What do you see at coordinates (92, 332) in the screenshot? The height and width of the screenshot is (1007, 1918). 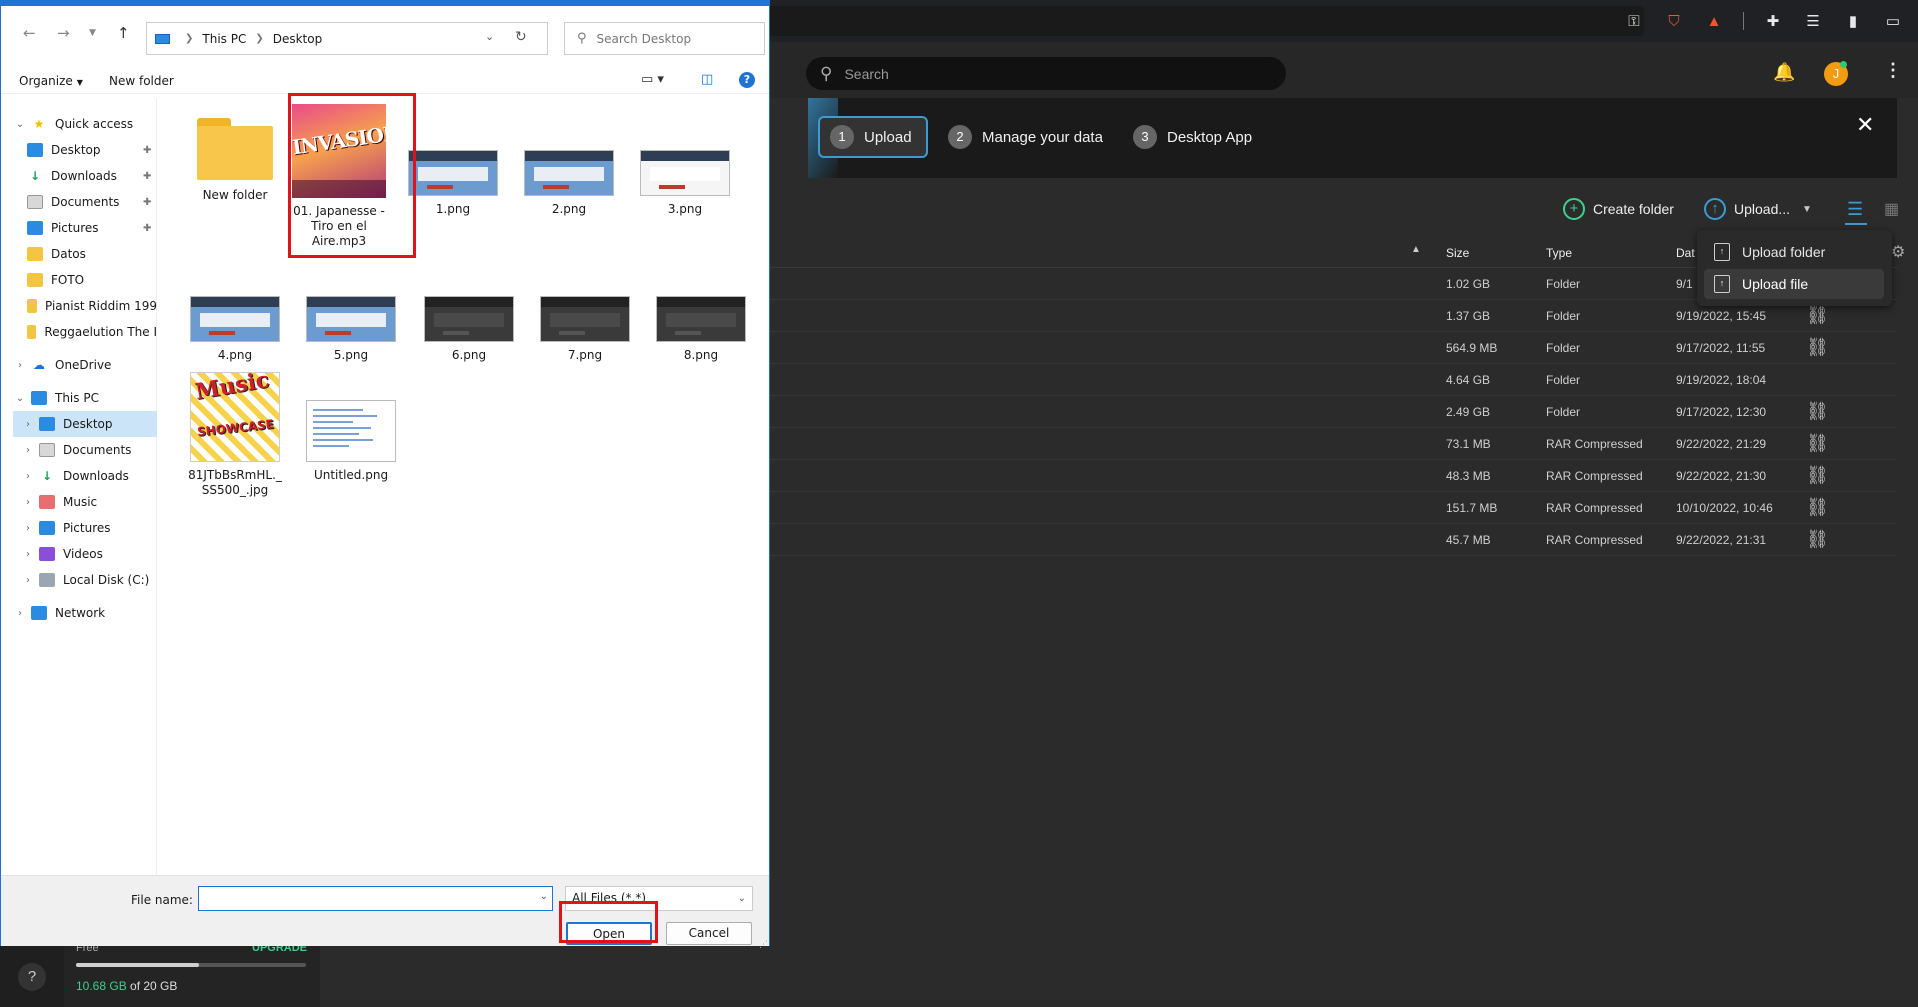 I see `nav-qa-reggaelution: Reggaelution The I` at bounding box center [92, 332].